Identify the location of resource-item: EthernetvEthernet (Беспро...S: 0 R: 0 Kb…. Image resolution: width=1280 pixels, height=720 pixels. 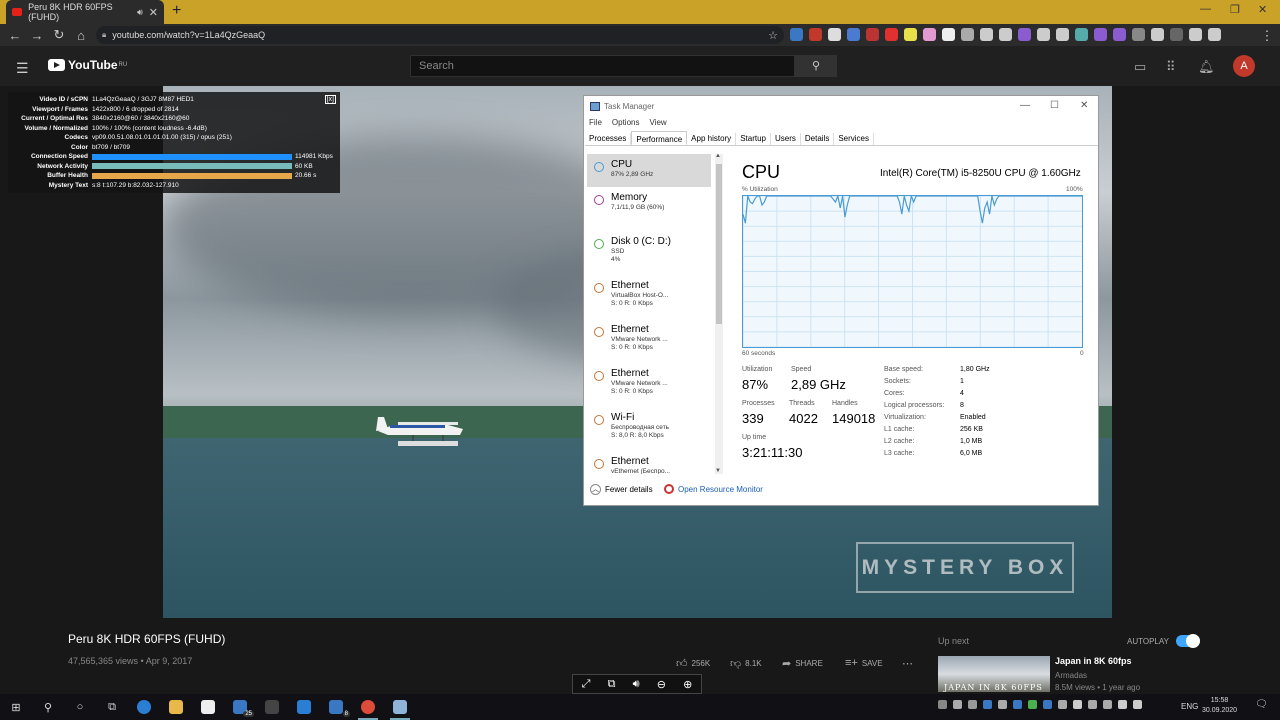
(649, 462).